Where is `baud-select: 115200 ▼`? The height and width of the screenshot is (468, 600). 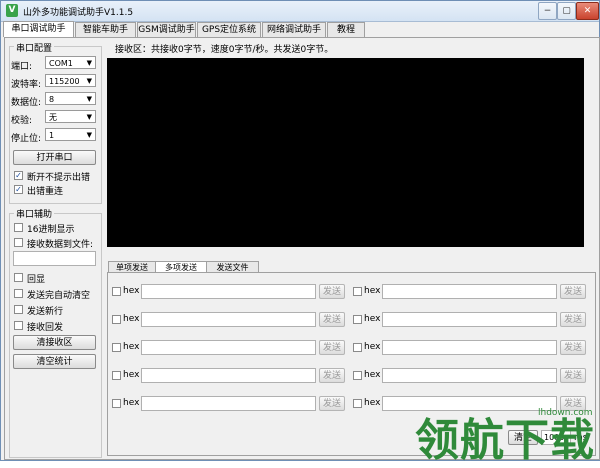 baud-select: 115200 ▼ is located at coordinates (70, 80).